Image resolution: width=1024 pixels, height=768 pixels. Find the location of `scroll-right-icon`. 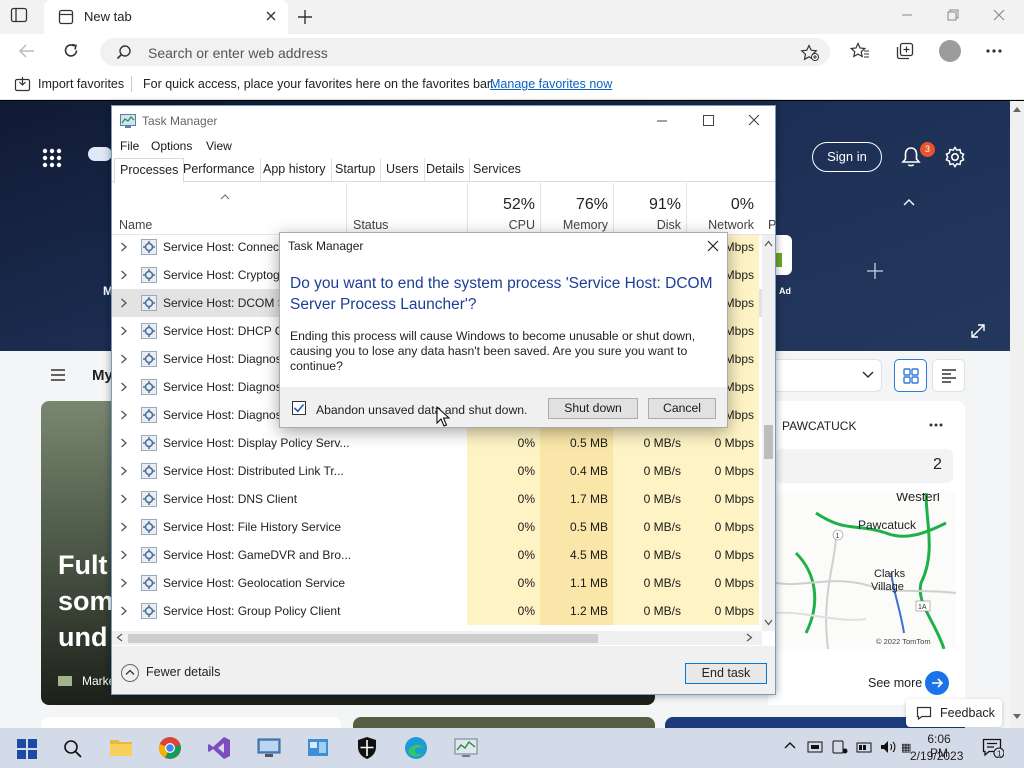

scroll-right-icon is located at coordinates (749, 637).